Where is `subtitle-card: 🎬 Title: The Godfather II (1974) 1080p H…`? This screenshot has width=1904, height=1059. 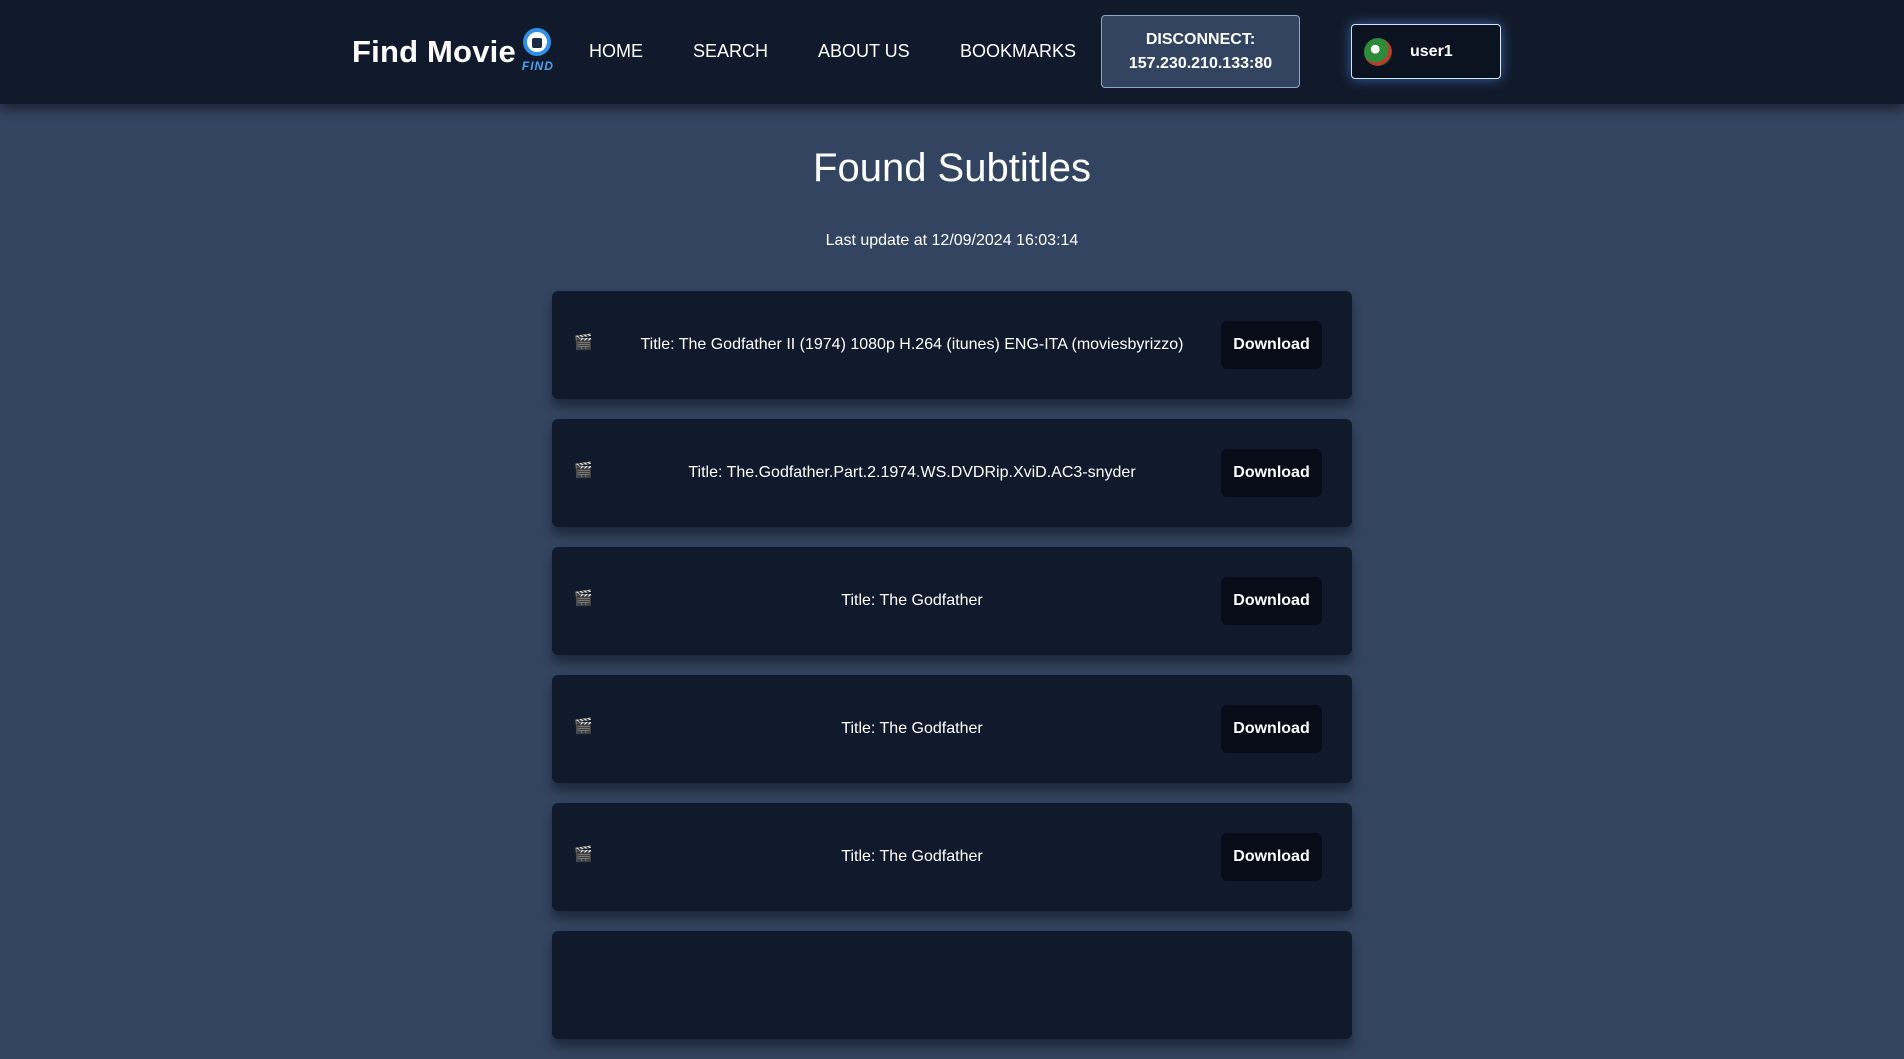
subtitle-card: 🎬 Title: The Godfather II (1974) 1080p H… is located at coordinates (952, 345).